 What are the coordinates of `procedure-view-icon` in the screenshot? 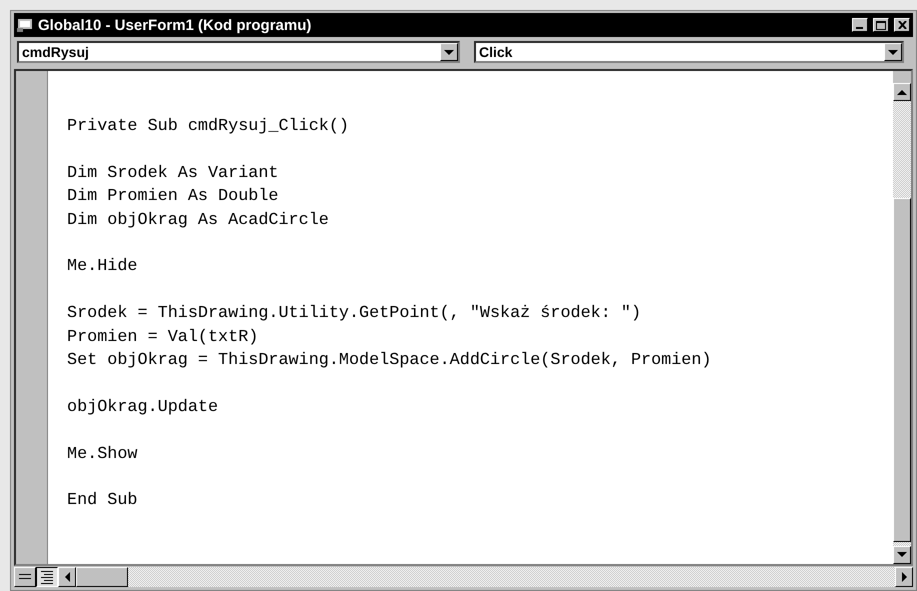 It's located at (25, 577).